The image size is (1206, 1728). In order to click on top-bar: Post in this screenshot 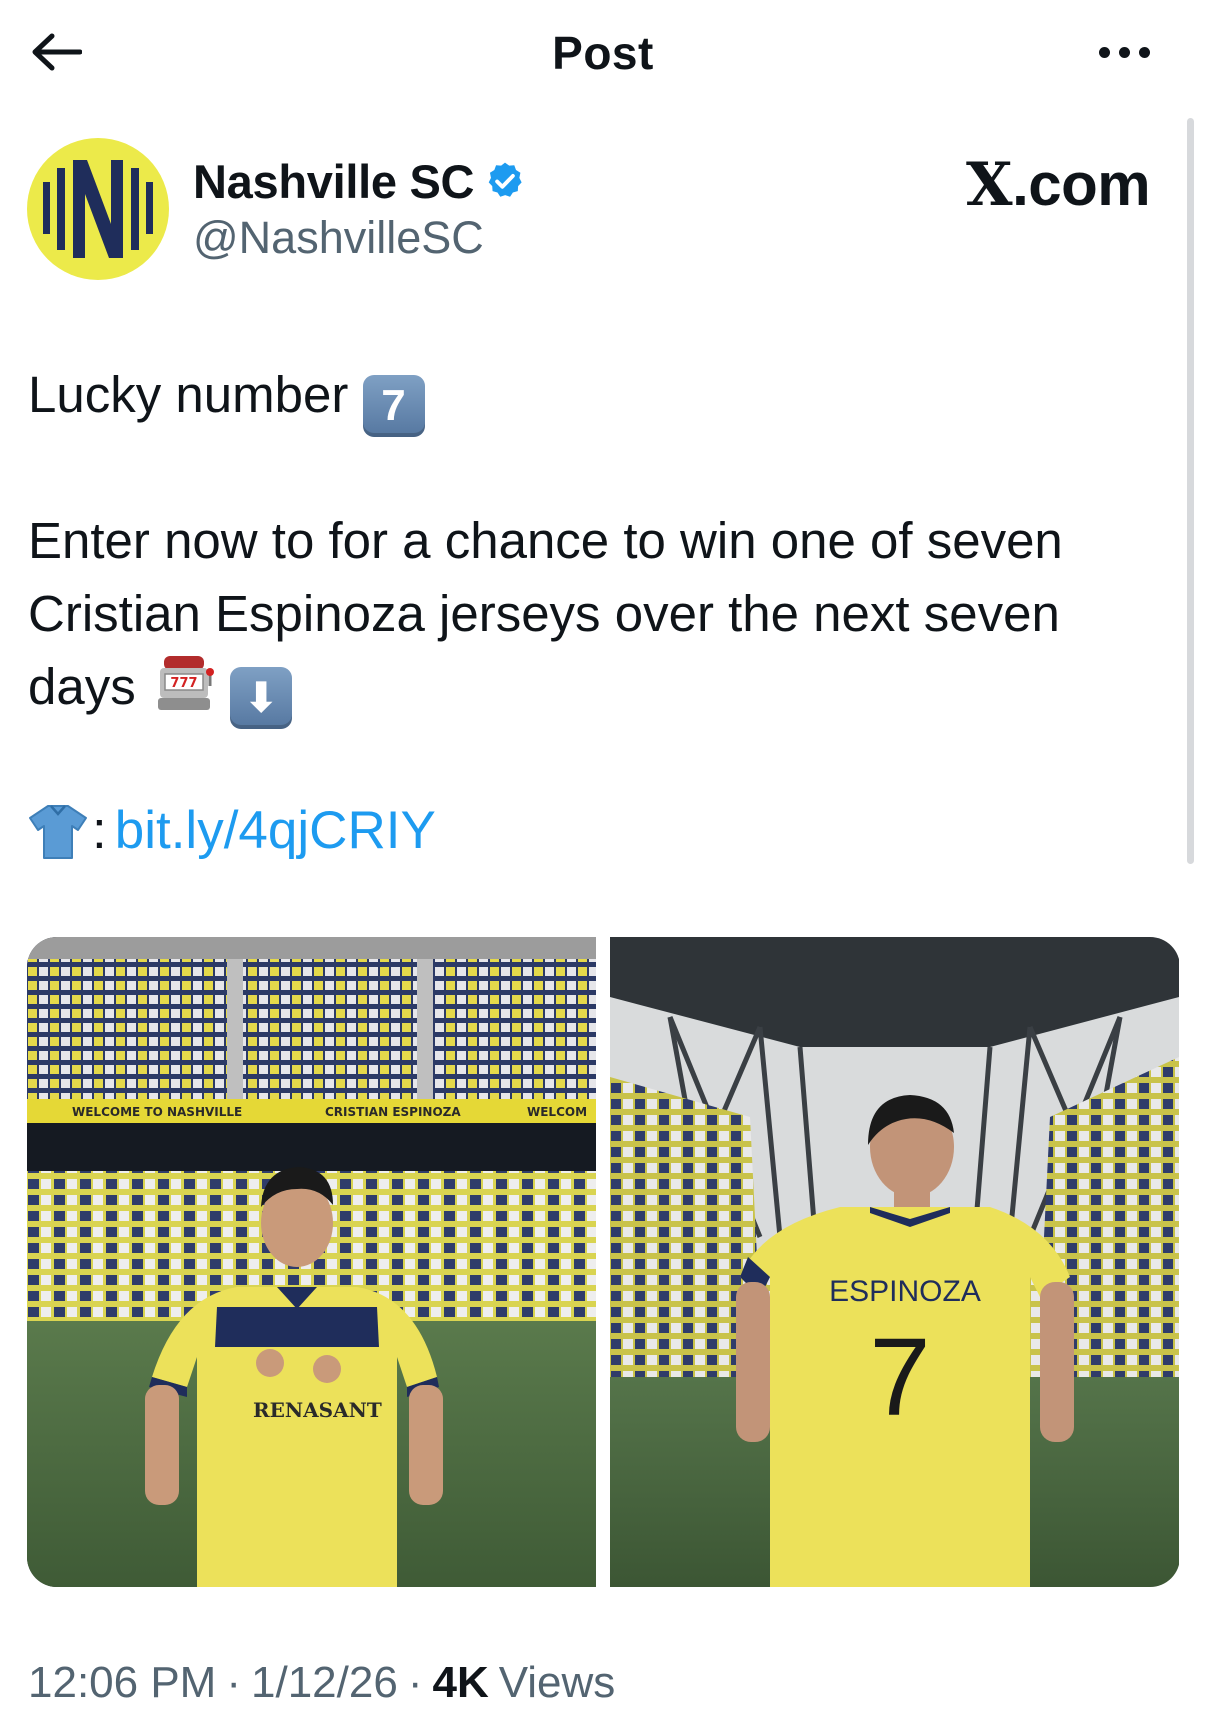, I will do `click(603, 52)`.